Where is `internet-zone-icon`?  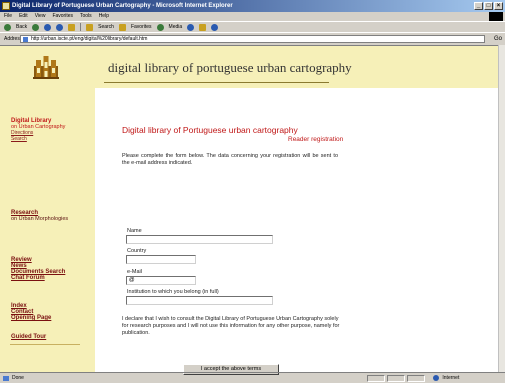 internet-zone-icon is located at coordinates (436, 377).